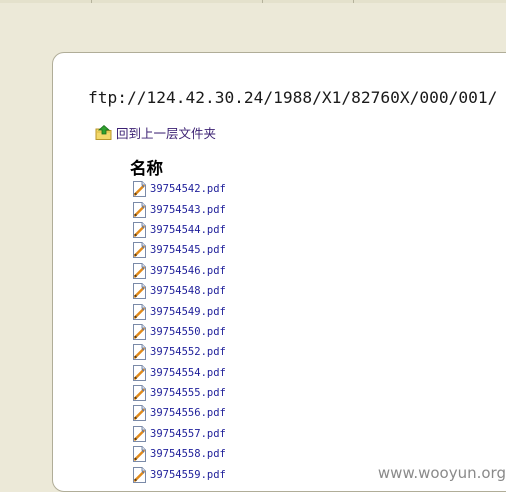 Image resolution: width=506 pixels, height=492 pixels. I want to click on parent-folder-link: 回到上一层文件夹, so click(155, 132).